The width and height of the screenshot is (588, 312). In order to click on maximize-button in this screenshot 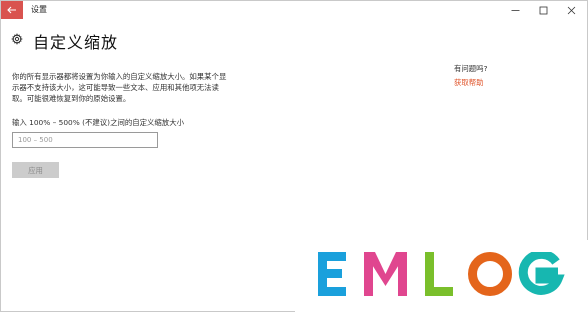, I will do `click(543, 10)`.